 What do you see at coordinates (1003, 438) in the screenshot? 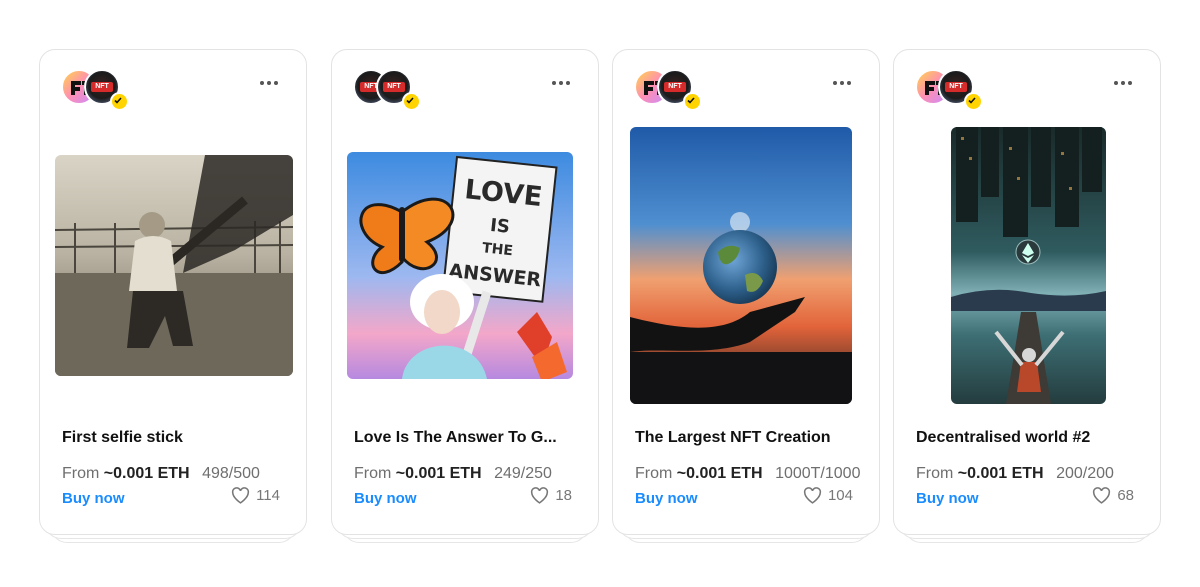
I see `nft-title: Decentralised world #2` at bounding box center [1003, 438].